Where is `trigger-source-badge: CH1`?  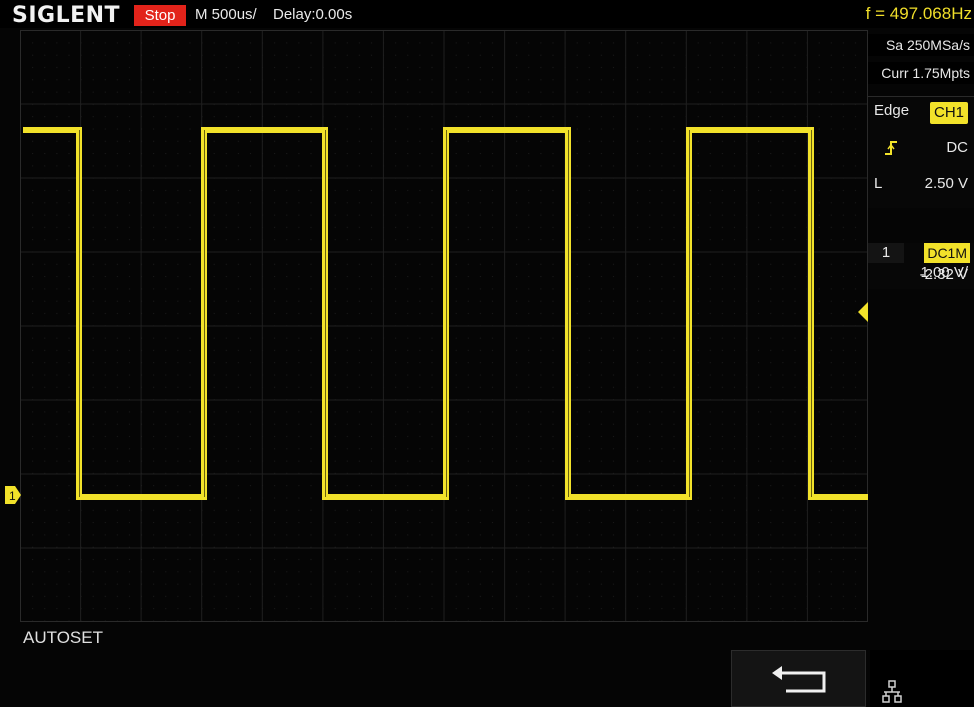
trigger-source-badge: CH1 is located at coordinates (948, 113).